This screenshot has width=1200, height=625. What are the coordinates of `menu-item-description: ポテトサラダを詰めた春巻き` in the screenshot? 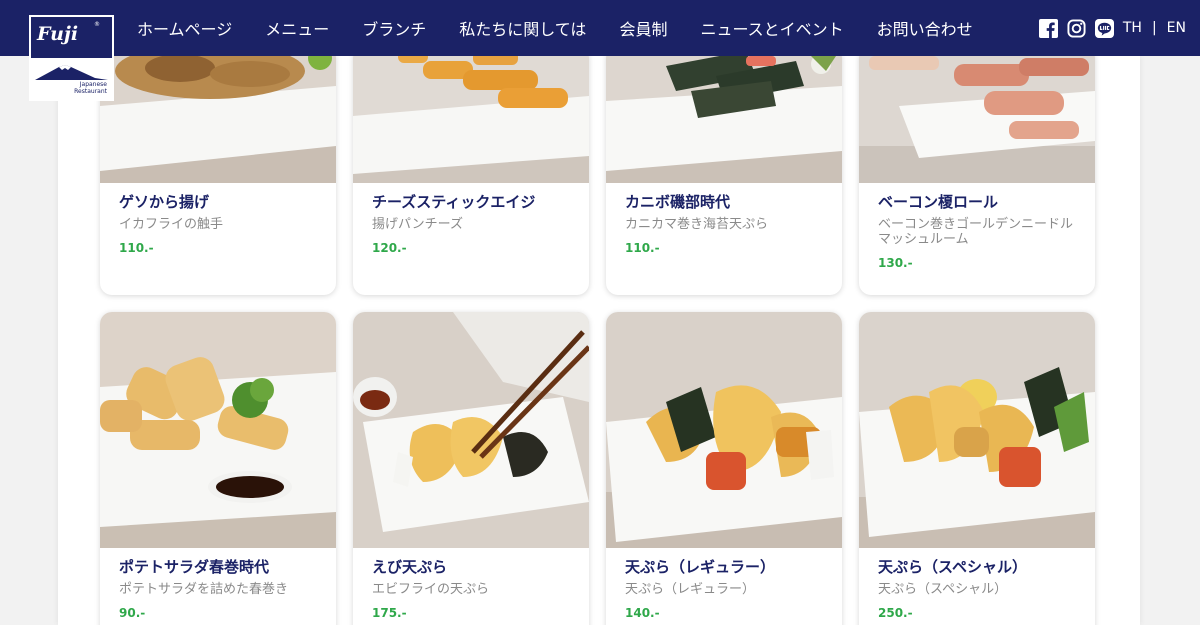 It's located at (204, 589).